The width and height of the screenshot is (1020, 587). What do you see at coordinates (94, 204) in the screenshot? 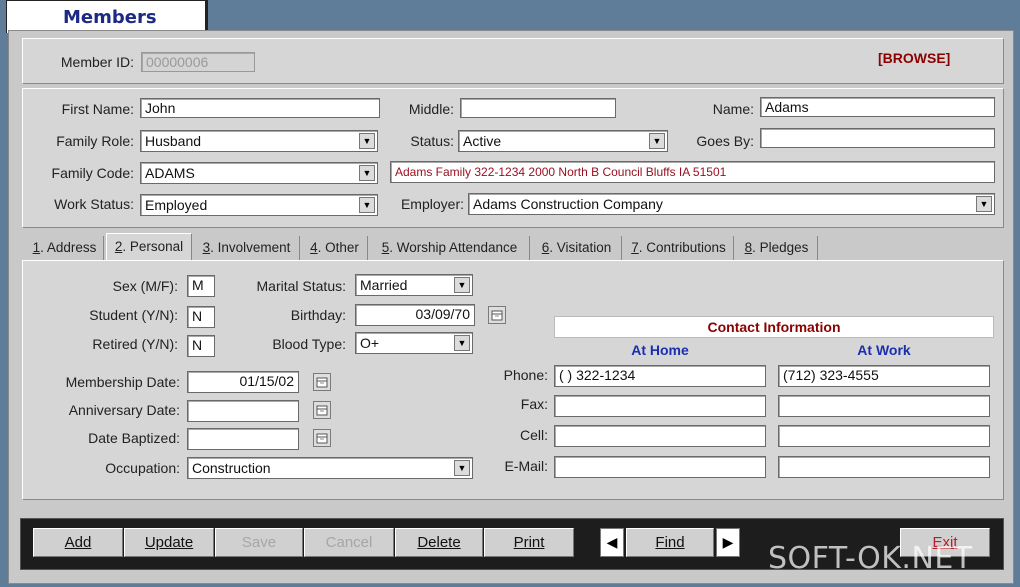
I see `work-status-label: Work Status:` at bounding box center [94, 204].